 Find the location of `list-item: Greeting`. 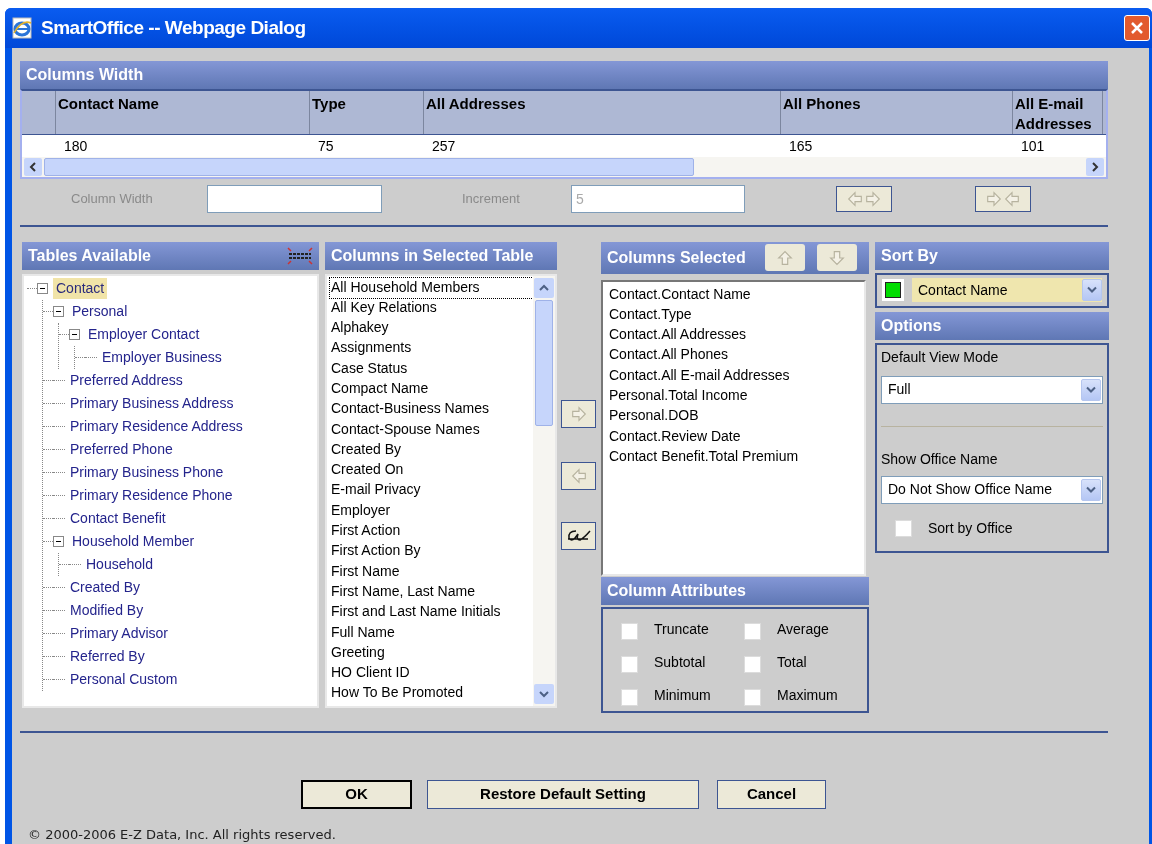

list-item: Greeting is located at coordinates (431, 653).